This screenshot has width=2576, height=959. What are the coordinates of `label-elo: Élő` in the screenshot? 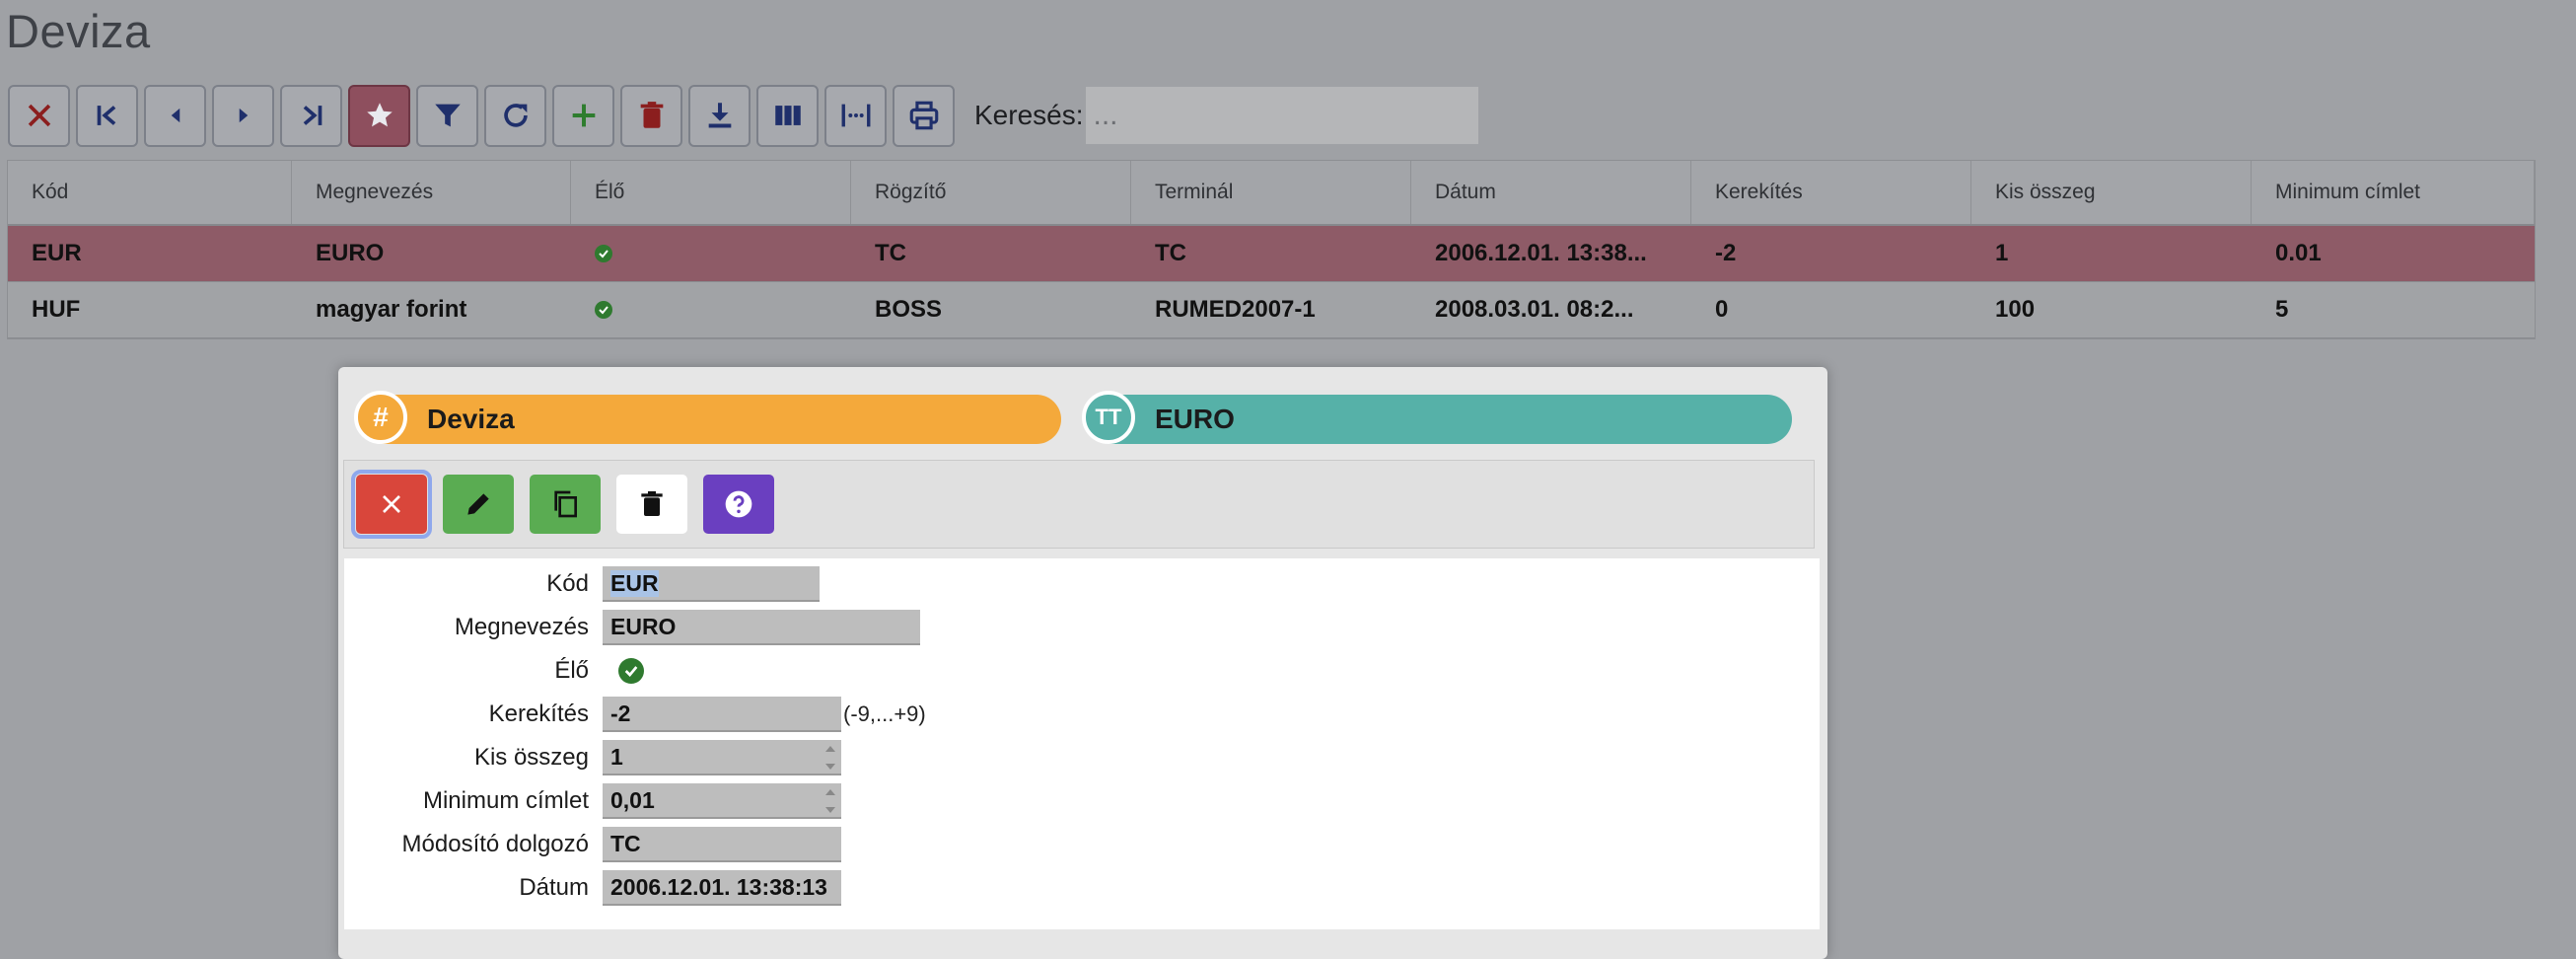 It's located at (571, 670).